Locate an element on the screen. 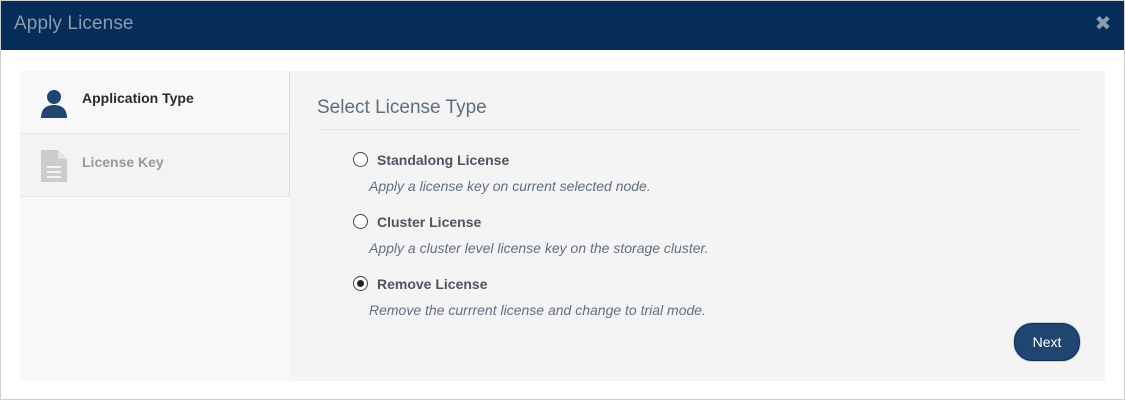  sidebar-item-label: Application Type is located at coordinates (138, 98).